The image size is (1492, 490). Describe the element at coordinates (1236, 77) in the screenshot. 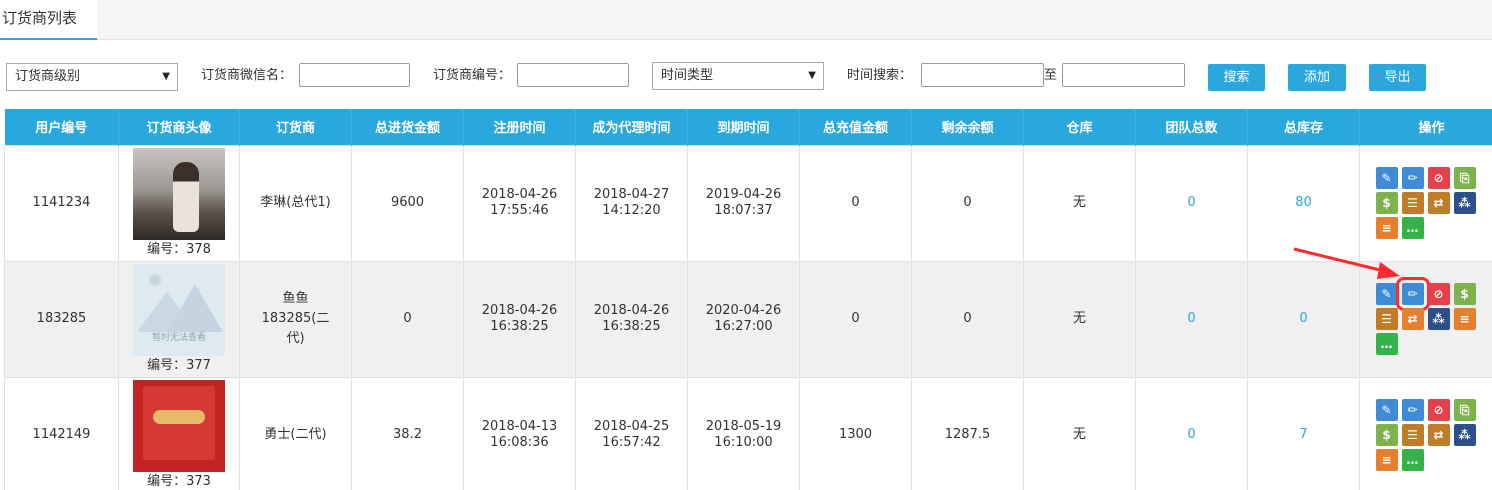

I see `search-button: 搜索` at that location.